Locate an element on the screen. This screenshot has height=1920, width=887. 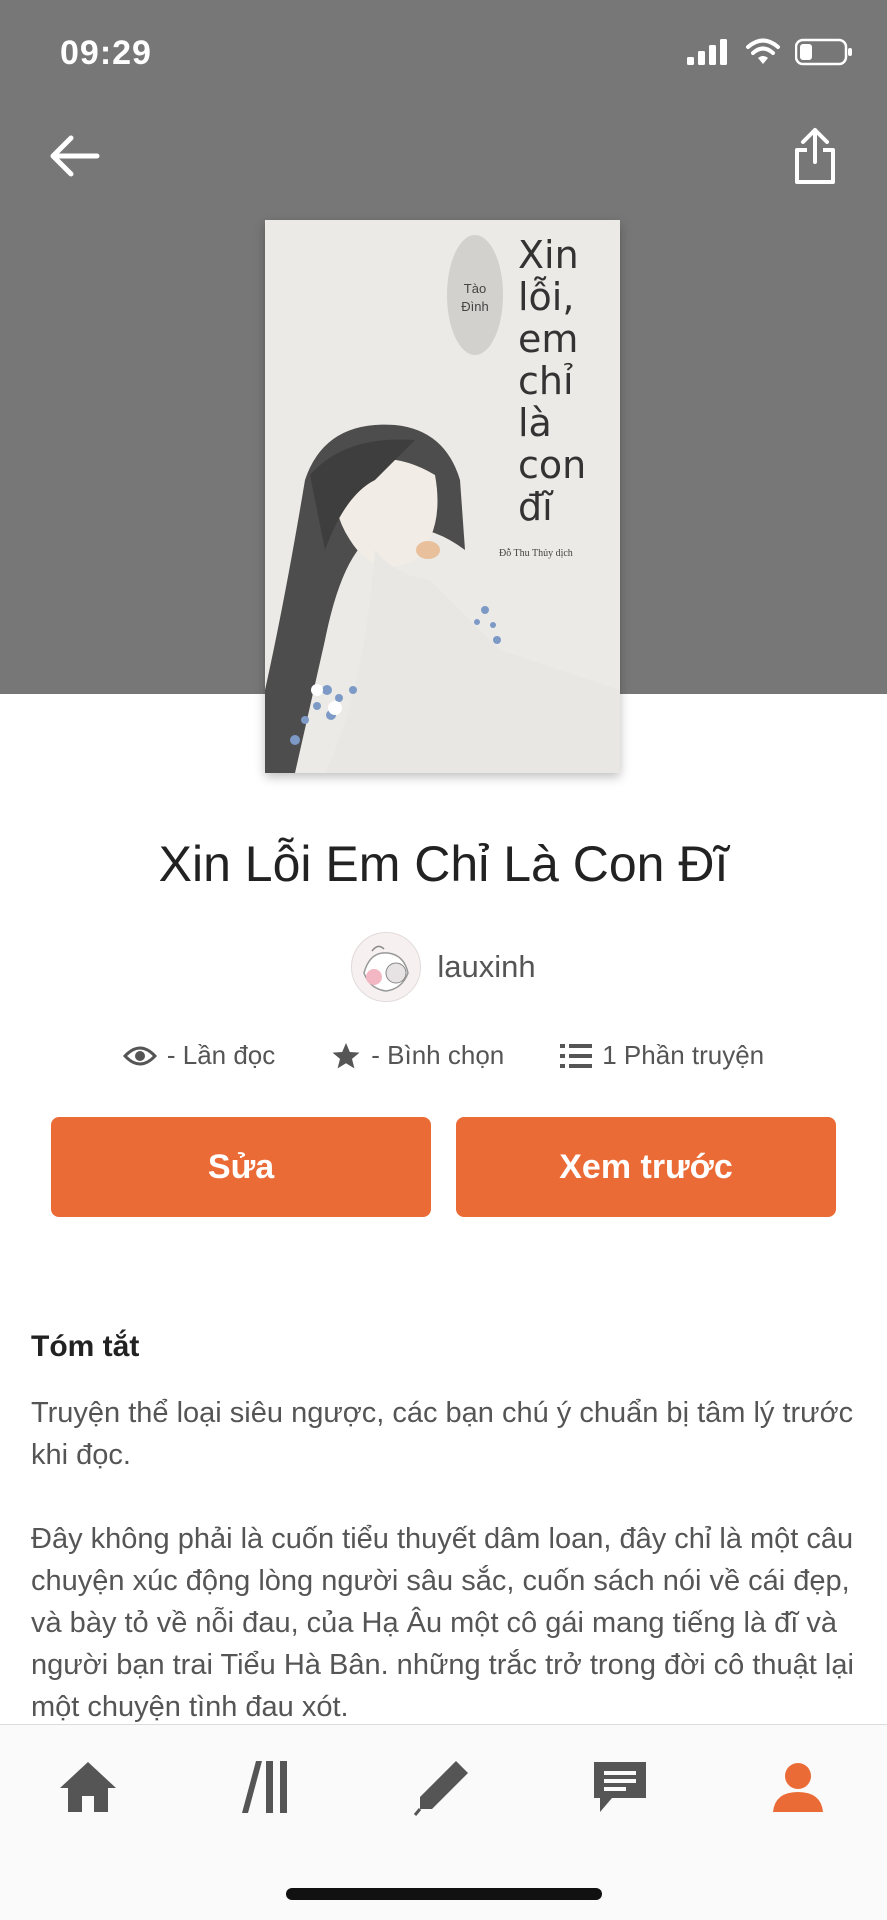
parts-stat: 1 Phần truyện is located at coordinates (662, 1055).